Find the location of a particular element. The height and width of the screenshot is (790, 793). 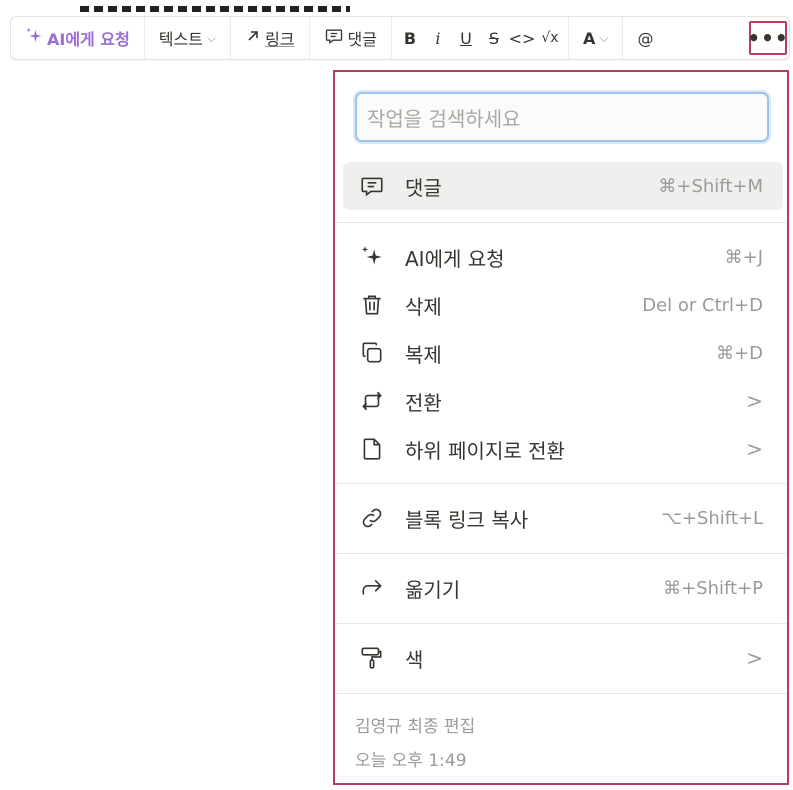

menu-item-turn-into-subpage: 하위 페이지로 전환 > is located at coordinates (563, 449).